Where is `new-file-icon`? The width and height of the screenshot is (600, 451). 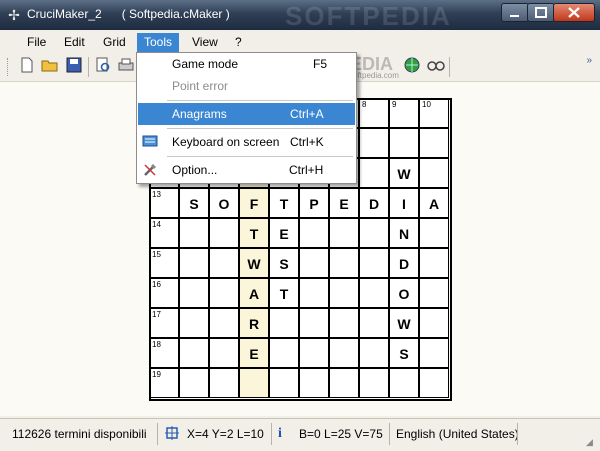
new-file-icon is located at coordinates (27, 66).